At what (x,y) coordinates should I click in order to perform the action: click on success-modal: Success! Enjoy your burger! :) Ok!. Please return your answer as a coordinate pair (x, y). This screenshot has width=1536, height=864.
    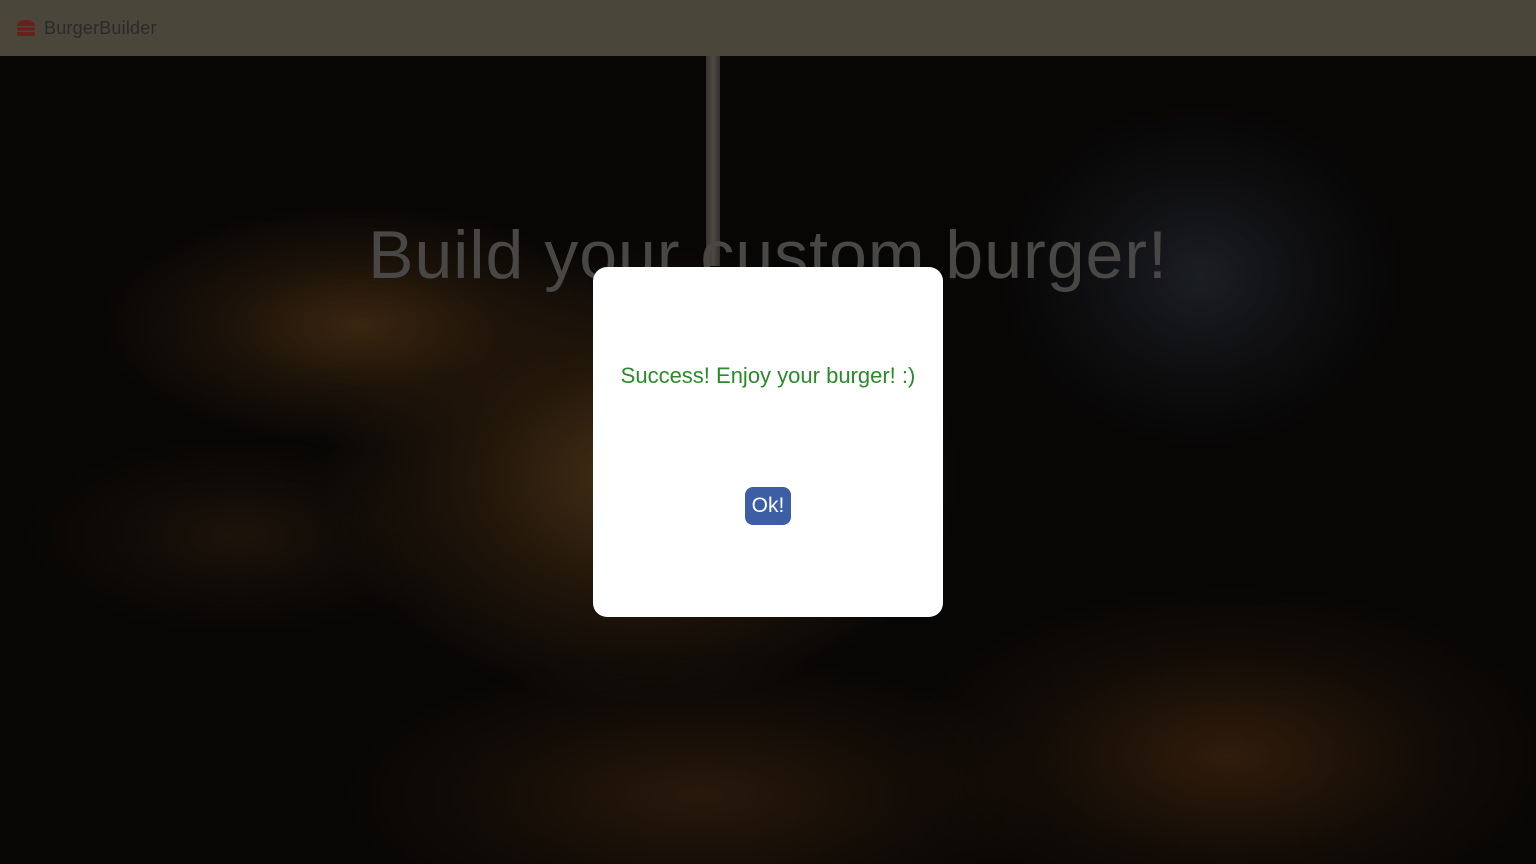
    Looking at the image, I should click on (768, 442).